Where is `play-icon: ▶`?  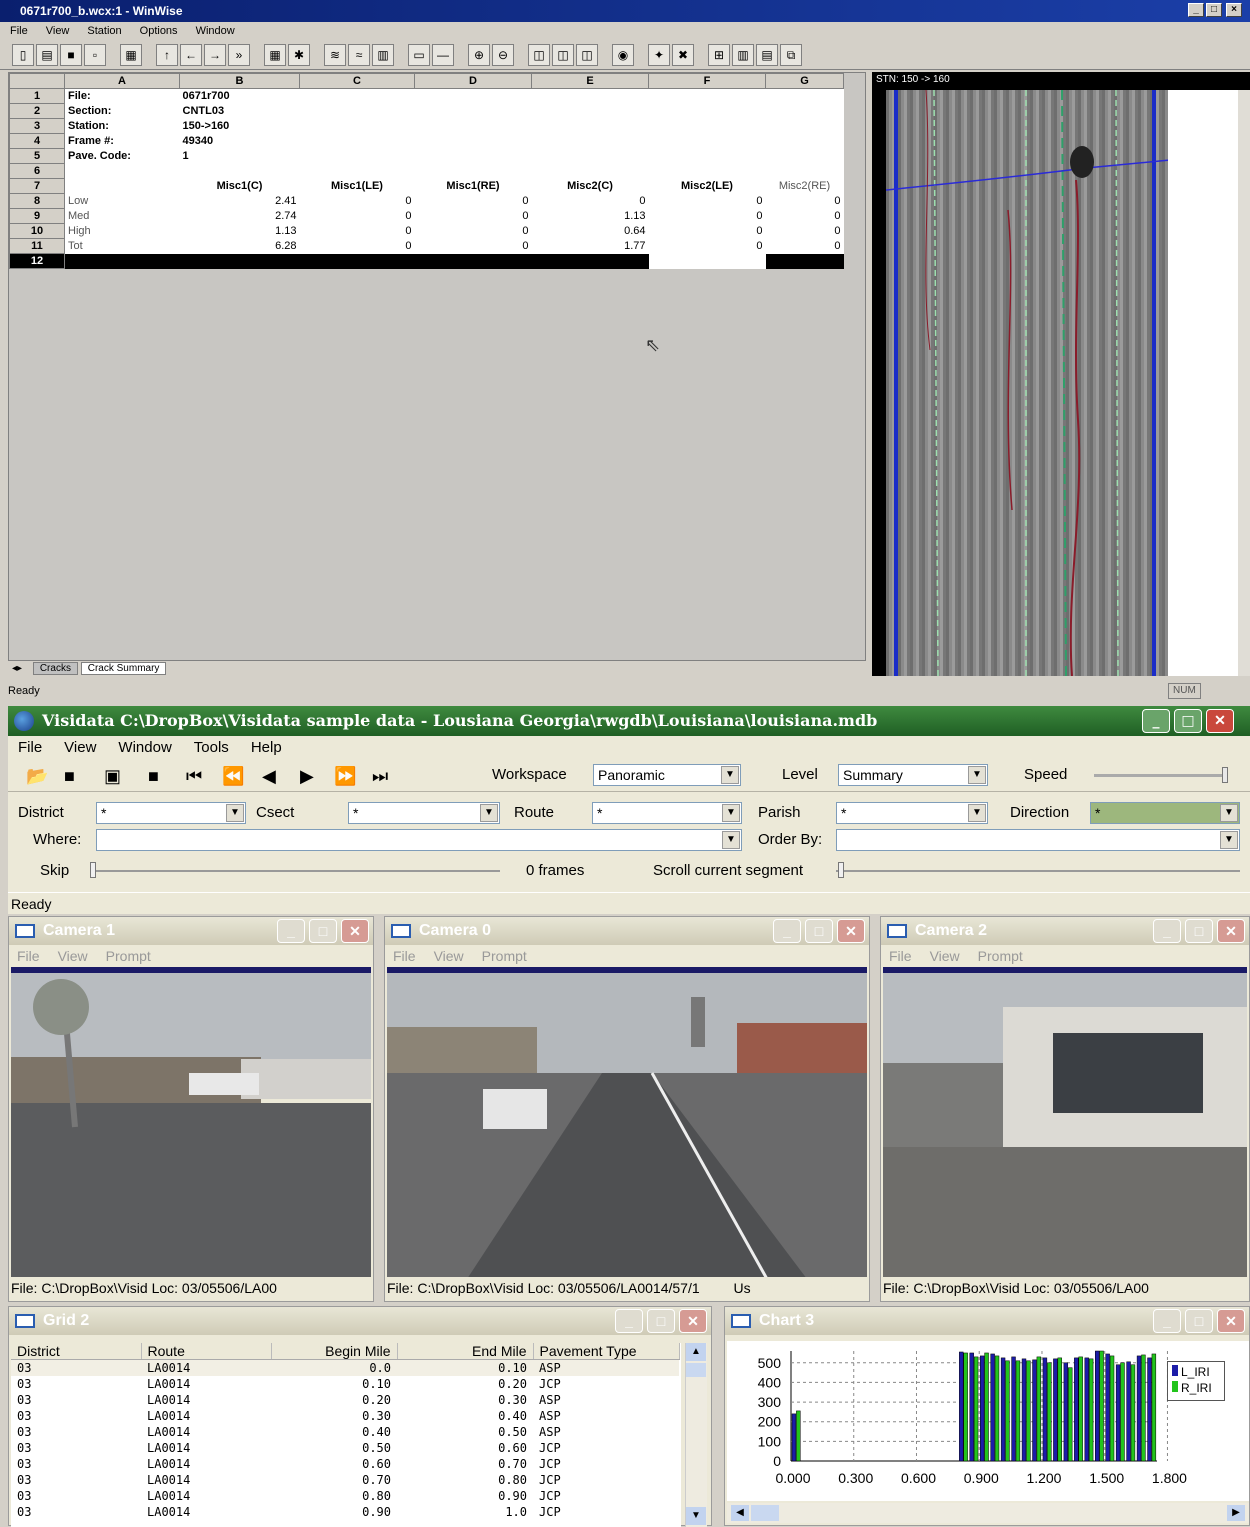 play-icon: ▶ is located at coordinates (307, 776).